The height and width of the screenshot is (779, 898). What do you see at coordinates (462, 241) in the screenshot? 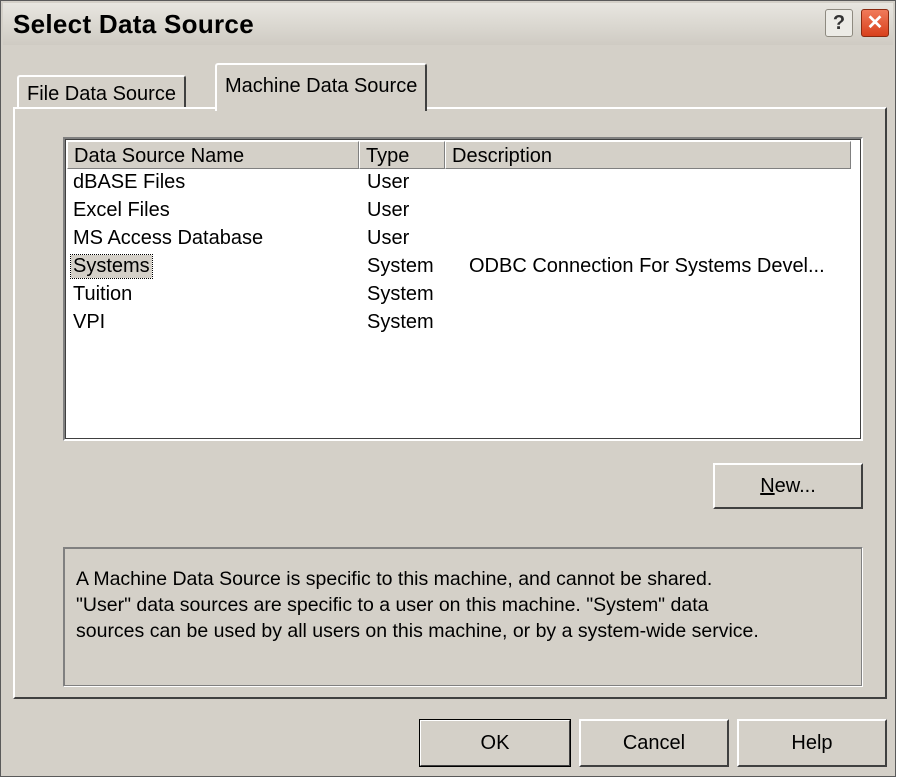
I see `list-item: MS Access Database User` at bounding box center [462, 241].